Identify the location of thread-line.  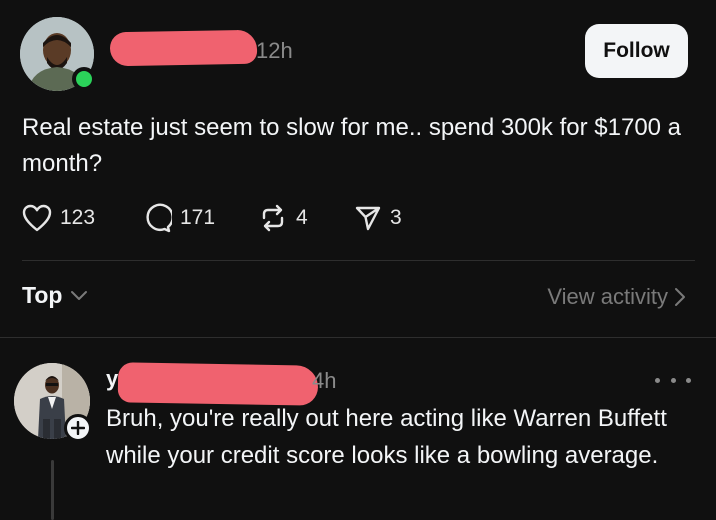
(52, 490).